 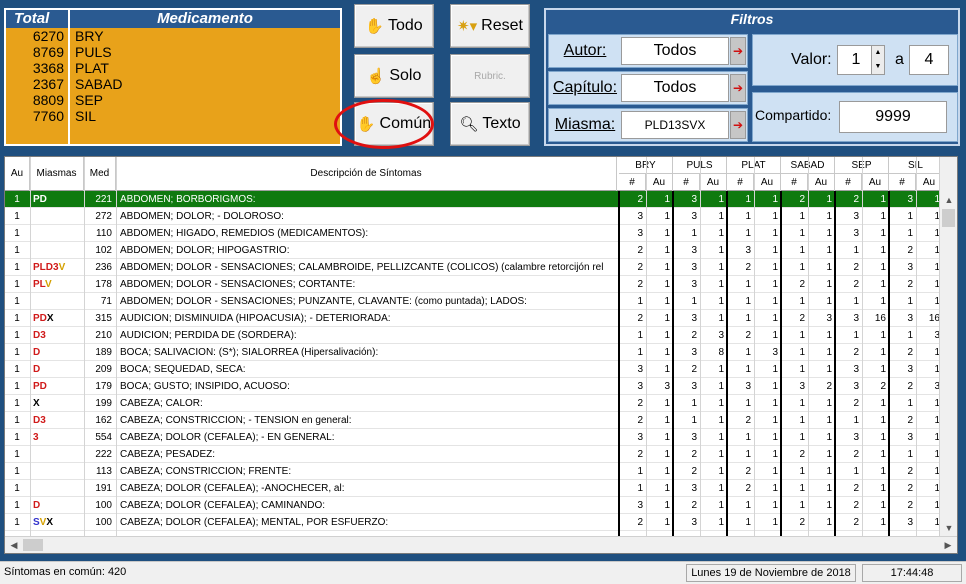 I want to click on medicamento-name: BRY, so click(x=207, y=36).